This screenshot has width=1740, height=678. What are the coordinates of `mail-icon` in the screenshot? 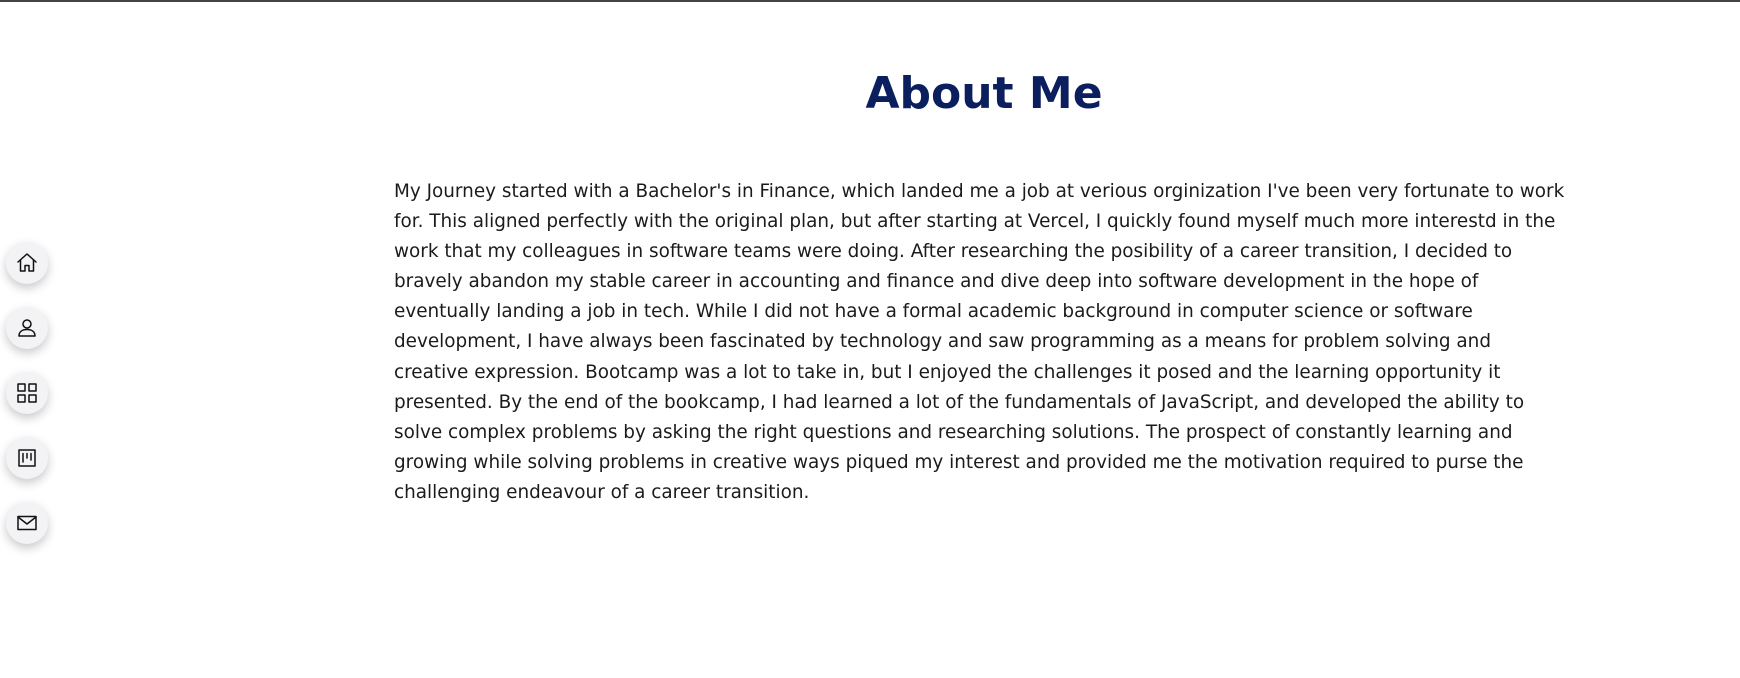 It's located at (27, 523).